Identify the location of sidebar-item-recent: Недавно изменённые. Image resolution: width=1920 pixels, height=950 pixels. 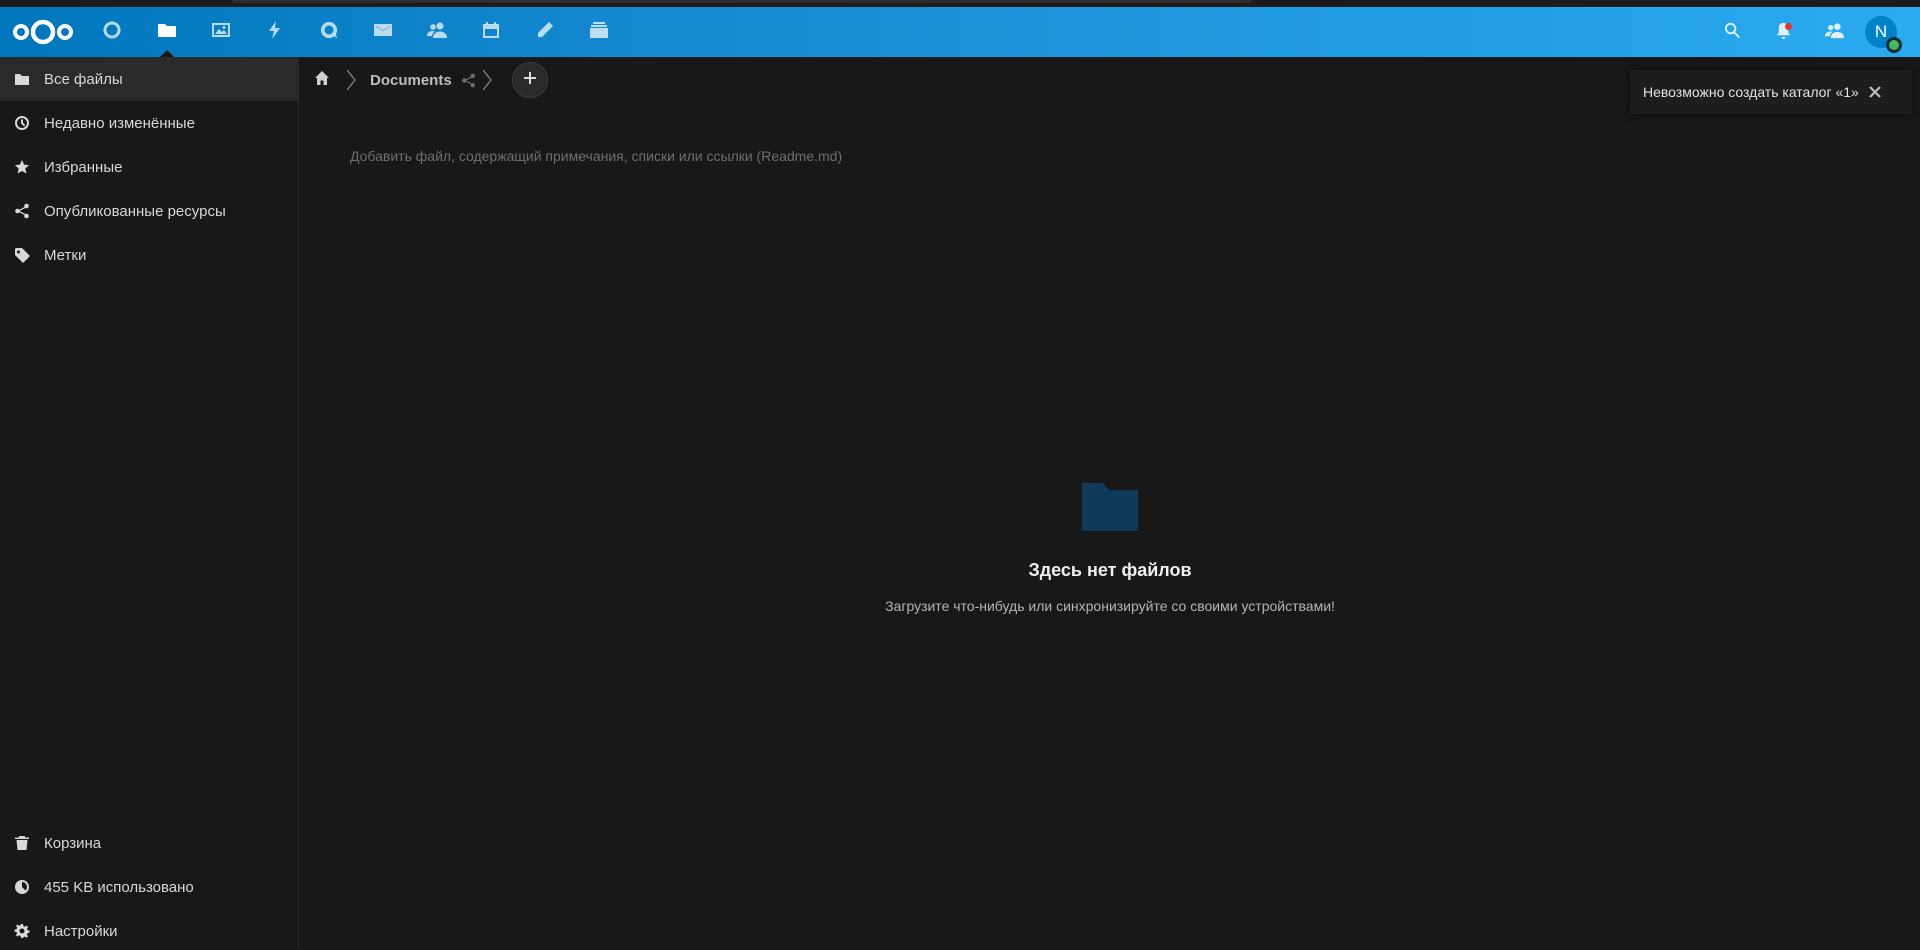
(149, 123).